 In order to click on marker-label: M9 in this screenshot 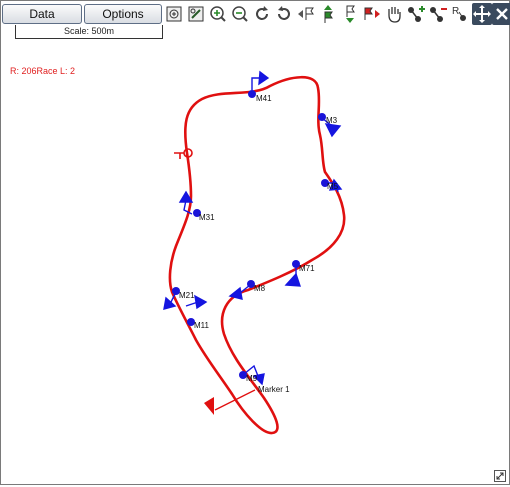, I will do `click(252, 378)`.